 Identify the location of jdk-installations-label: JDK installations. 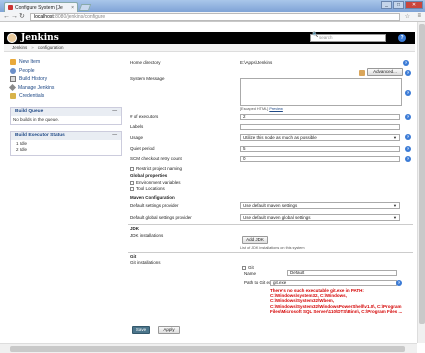
(147, 235).